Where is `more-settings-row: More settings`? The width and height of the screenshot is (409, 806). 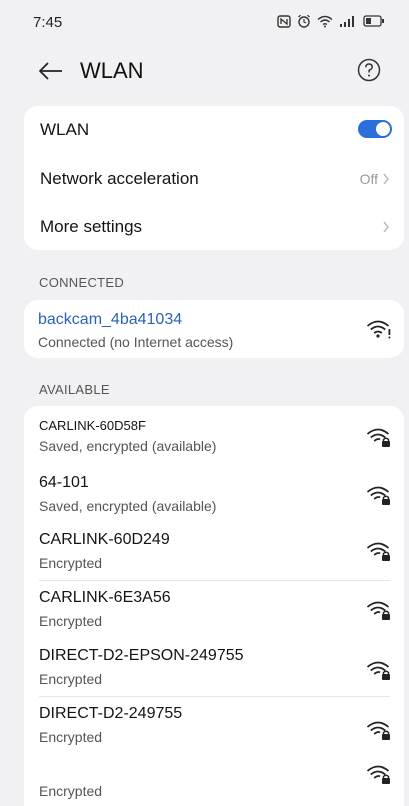
more-settings-row: More settings is located at coordinates (214, 227).